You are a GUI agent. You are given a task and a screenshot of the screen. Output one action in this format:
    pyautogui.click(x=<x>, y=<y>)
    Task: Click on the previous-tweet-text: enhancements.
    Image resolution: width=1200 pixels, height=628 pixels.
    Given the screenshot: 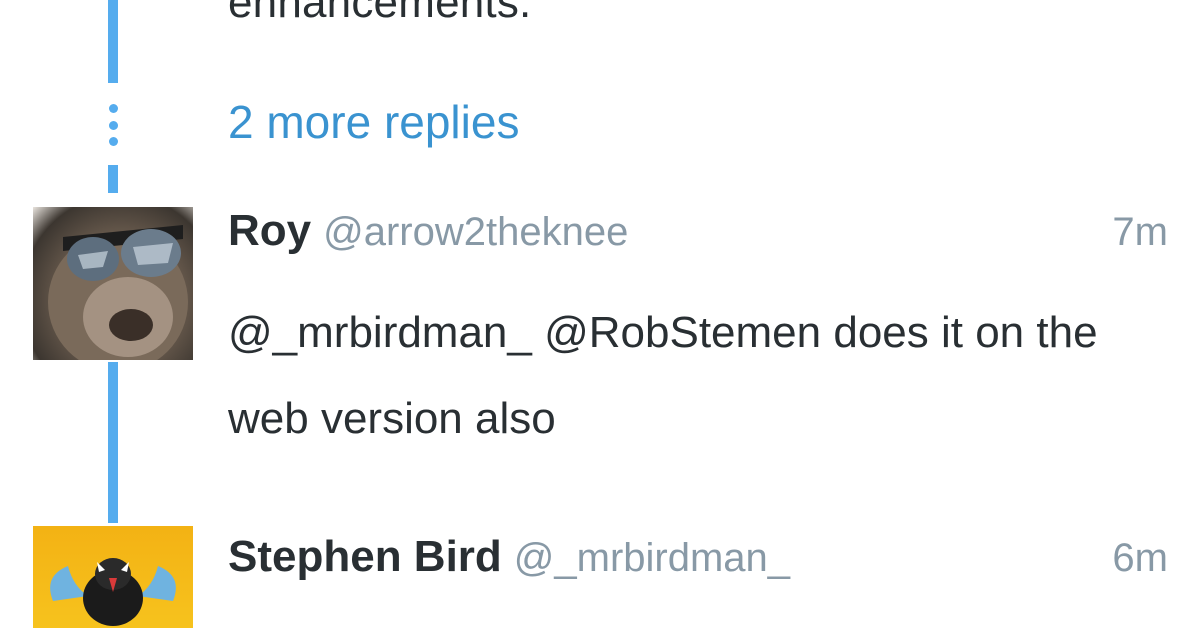 What is the action you would take?
    pyautogui.click(x=380, y=13)
    